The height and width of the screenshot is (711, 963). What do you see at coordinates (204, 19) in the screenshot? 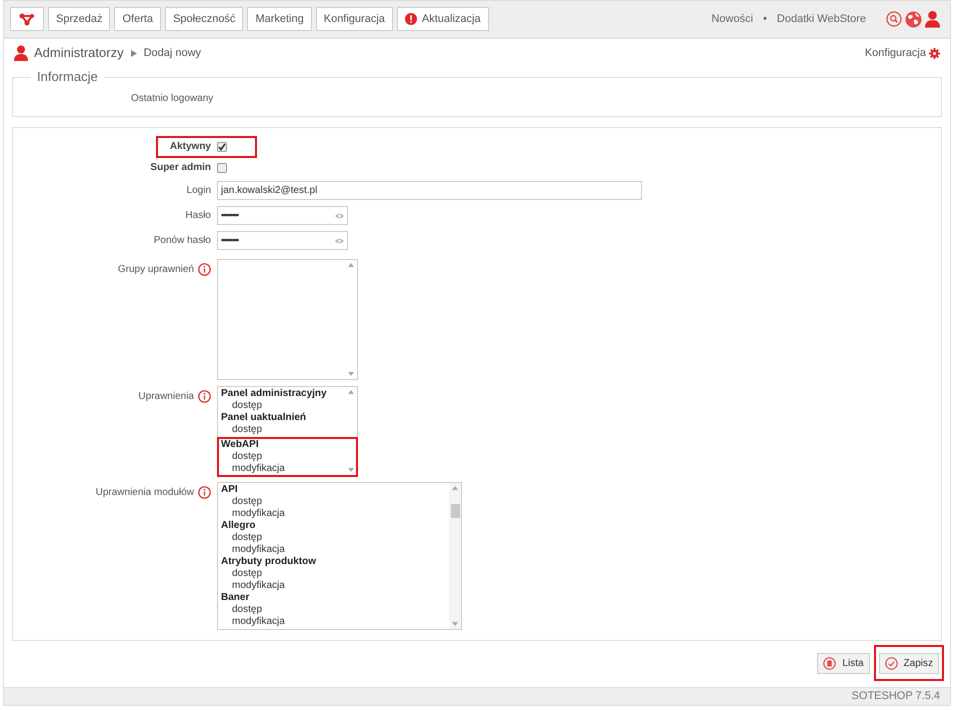
I see `nav-tab: Społeczność` at bounding box center [204, 19].